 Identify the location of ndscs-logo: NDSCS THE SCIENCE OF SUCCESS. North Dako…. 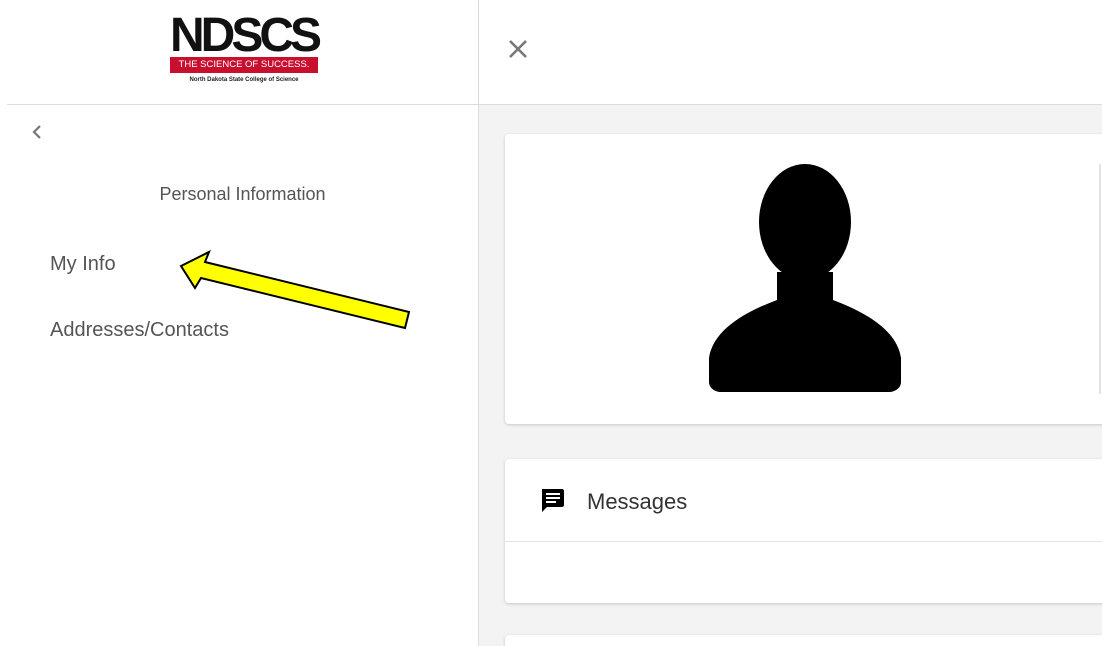
(246, 49).